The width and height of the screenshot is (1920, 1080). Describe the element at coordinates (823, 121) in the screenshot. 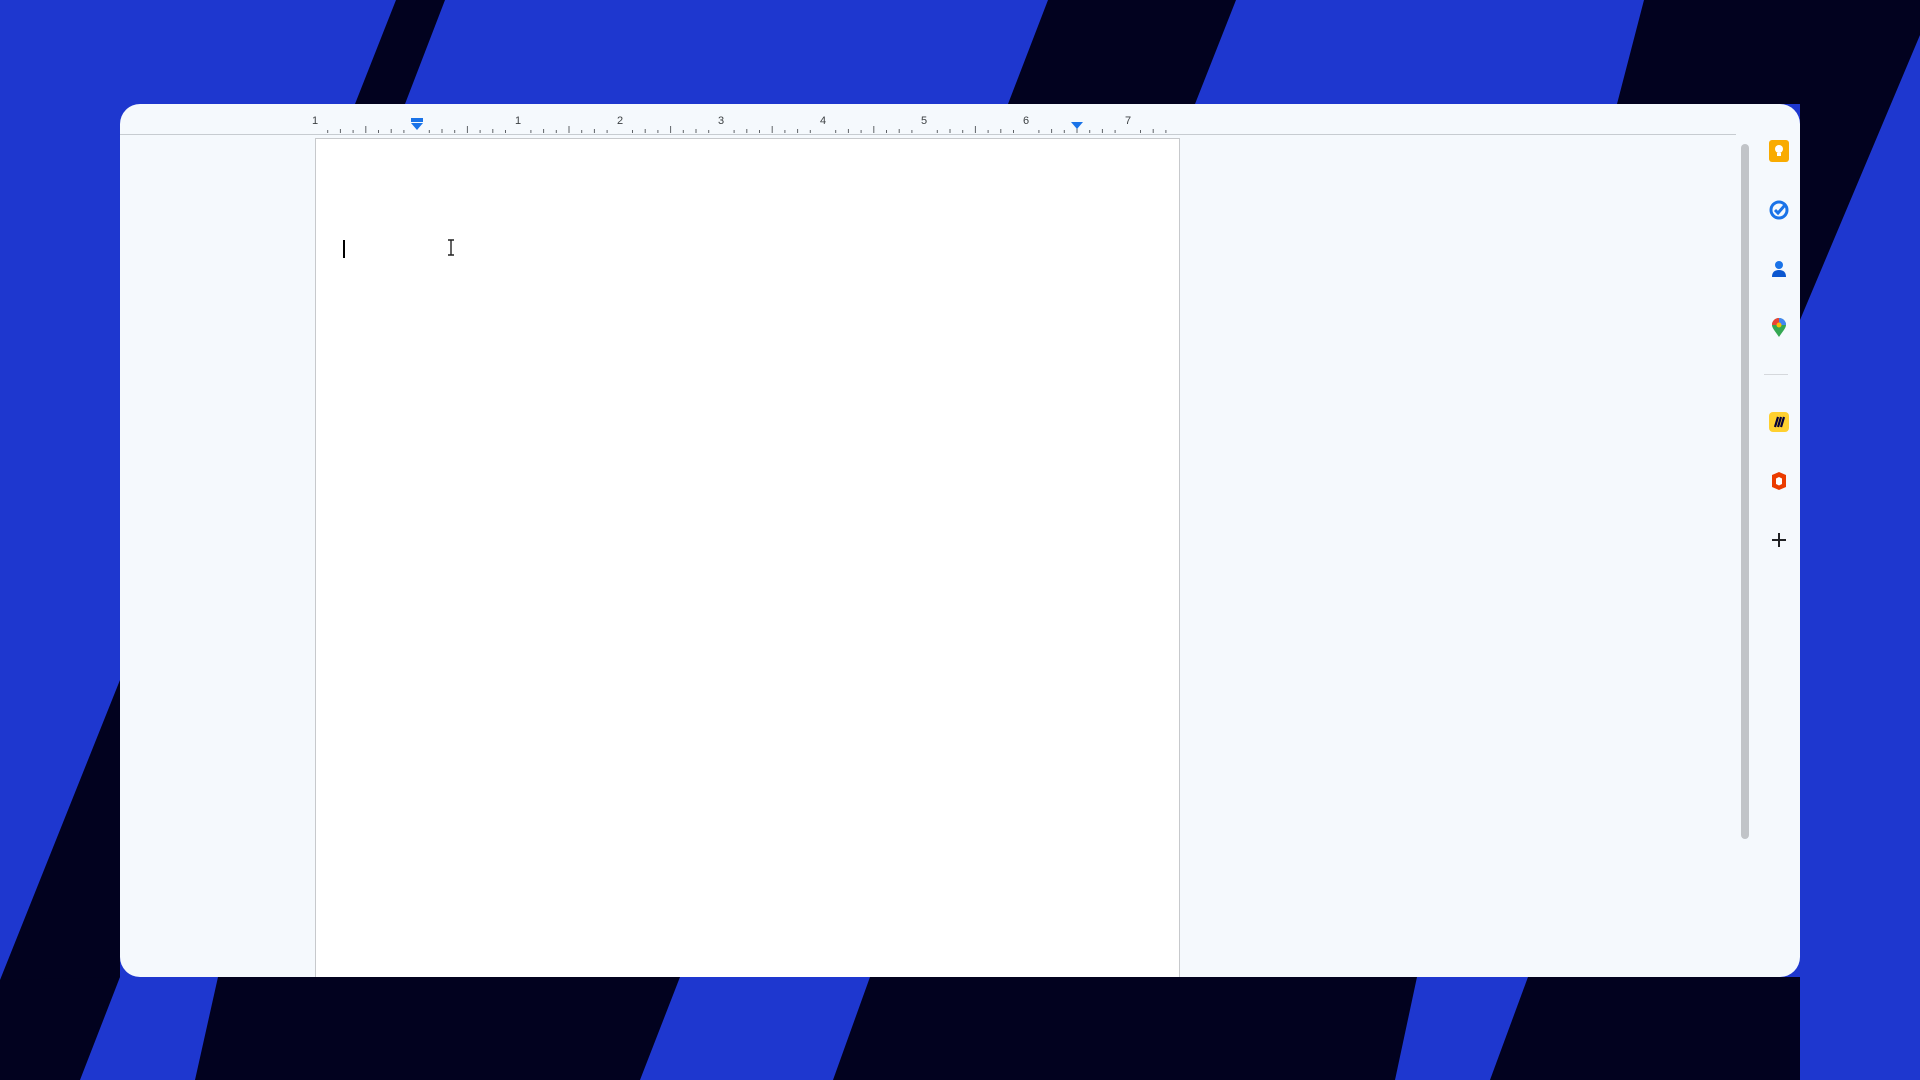

I see `ruler-number: 4` at that location.